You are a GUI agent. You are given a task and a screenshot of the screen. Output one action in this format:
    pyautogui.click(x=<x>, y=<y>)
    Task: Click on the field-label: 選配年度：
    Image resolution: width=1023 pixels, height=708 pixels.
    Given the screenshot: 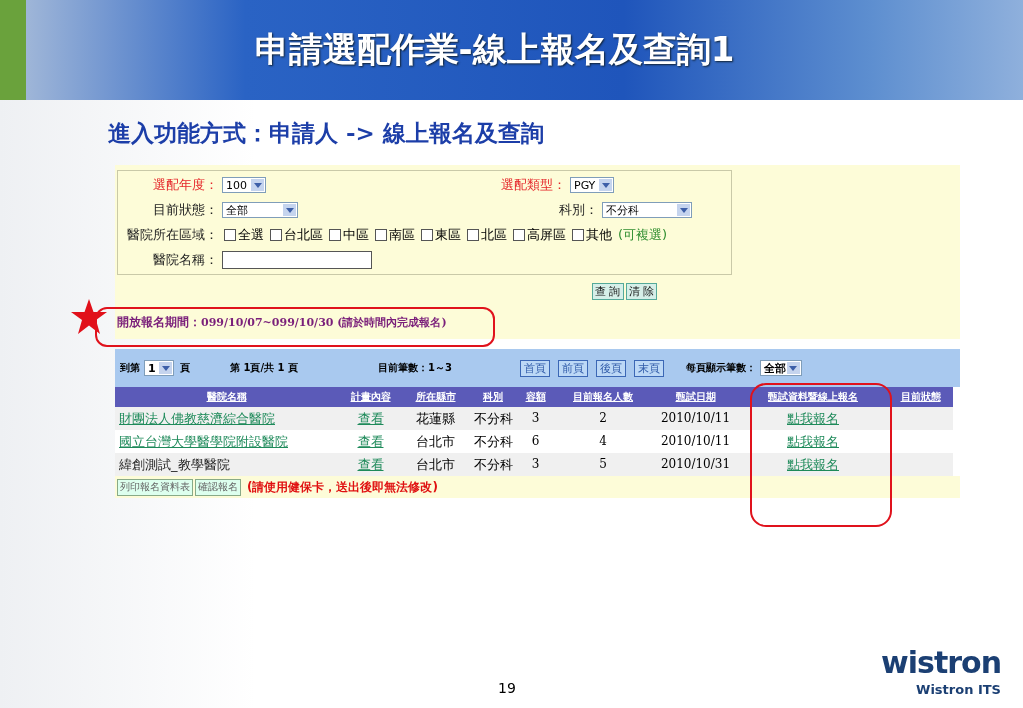 What is the action you would take?
    pyautogui.click(x=185, y=185)
    